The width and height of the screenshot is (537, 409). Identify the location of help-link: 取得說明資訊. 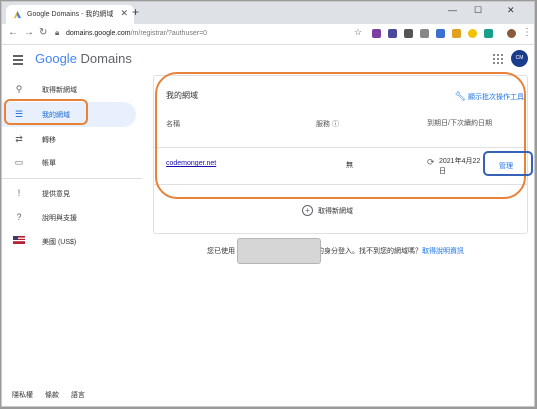
(443, 251).